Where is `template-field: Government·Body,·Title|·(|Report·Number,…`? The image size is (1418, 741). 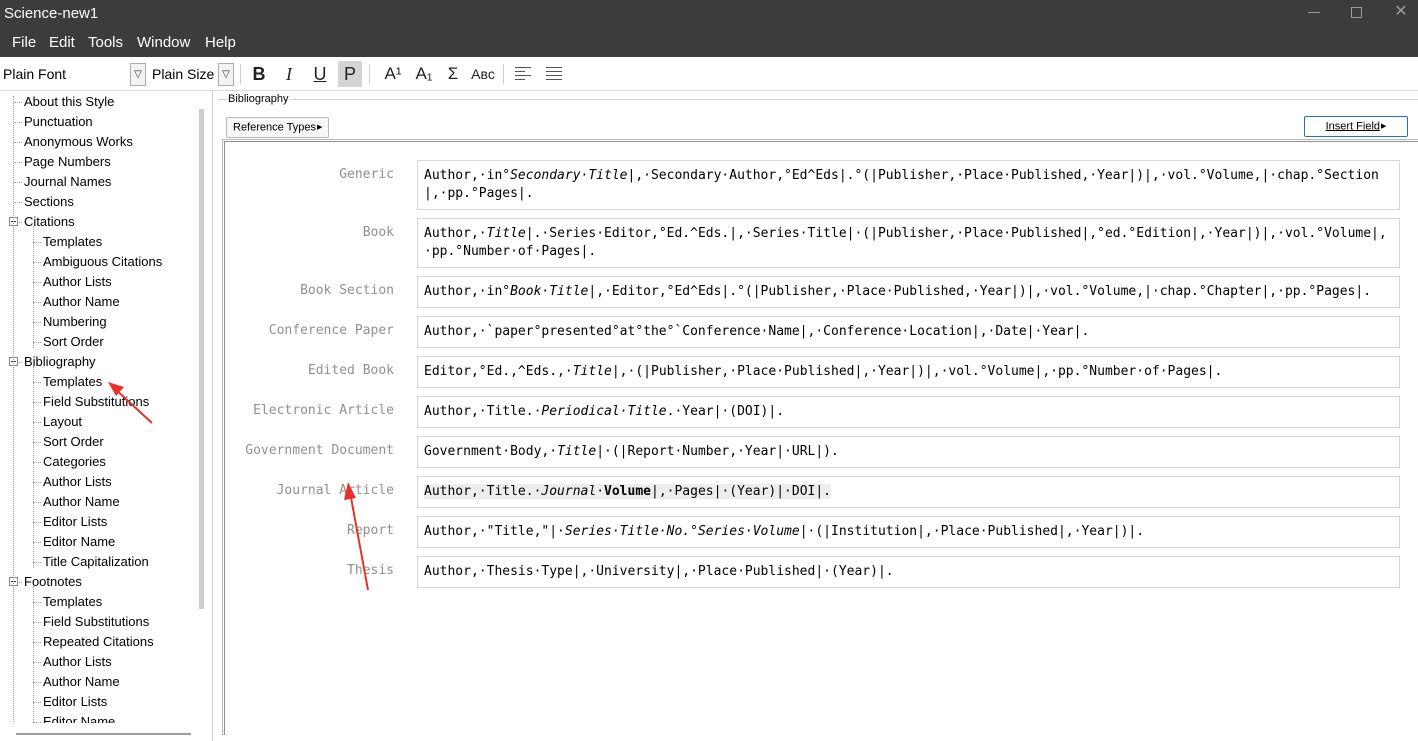 template-field: Government·Body,·Title|·(|Report·Number,… is located at coordinates (908, 452).